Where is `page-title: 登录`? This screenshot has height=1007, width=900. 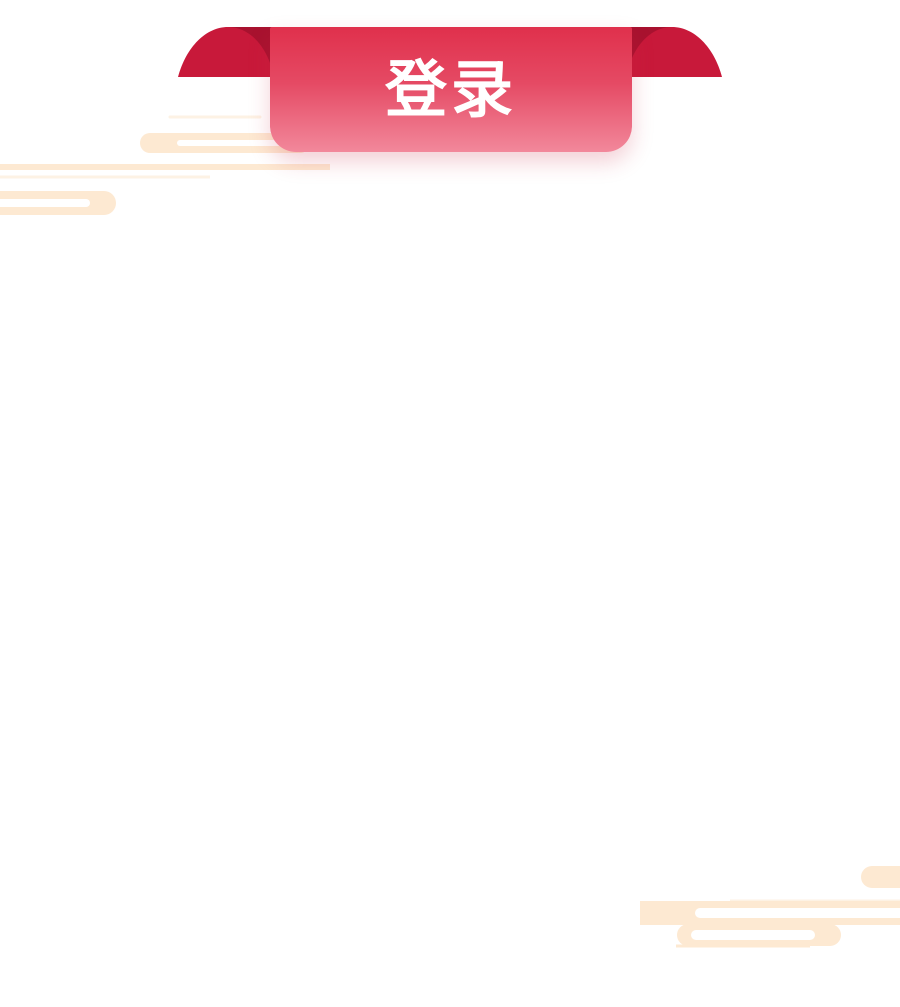 page-title: 登录 is located at coordinates (450, 89).